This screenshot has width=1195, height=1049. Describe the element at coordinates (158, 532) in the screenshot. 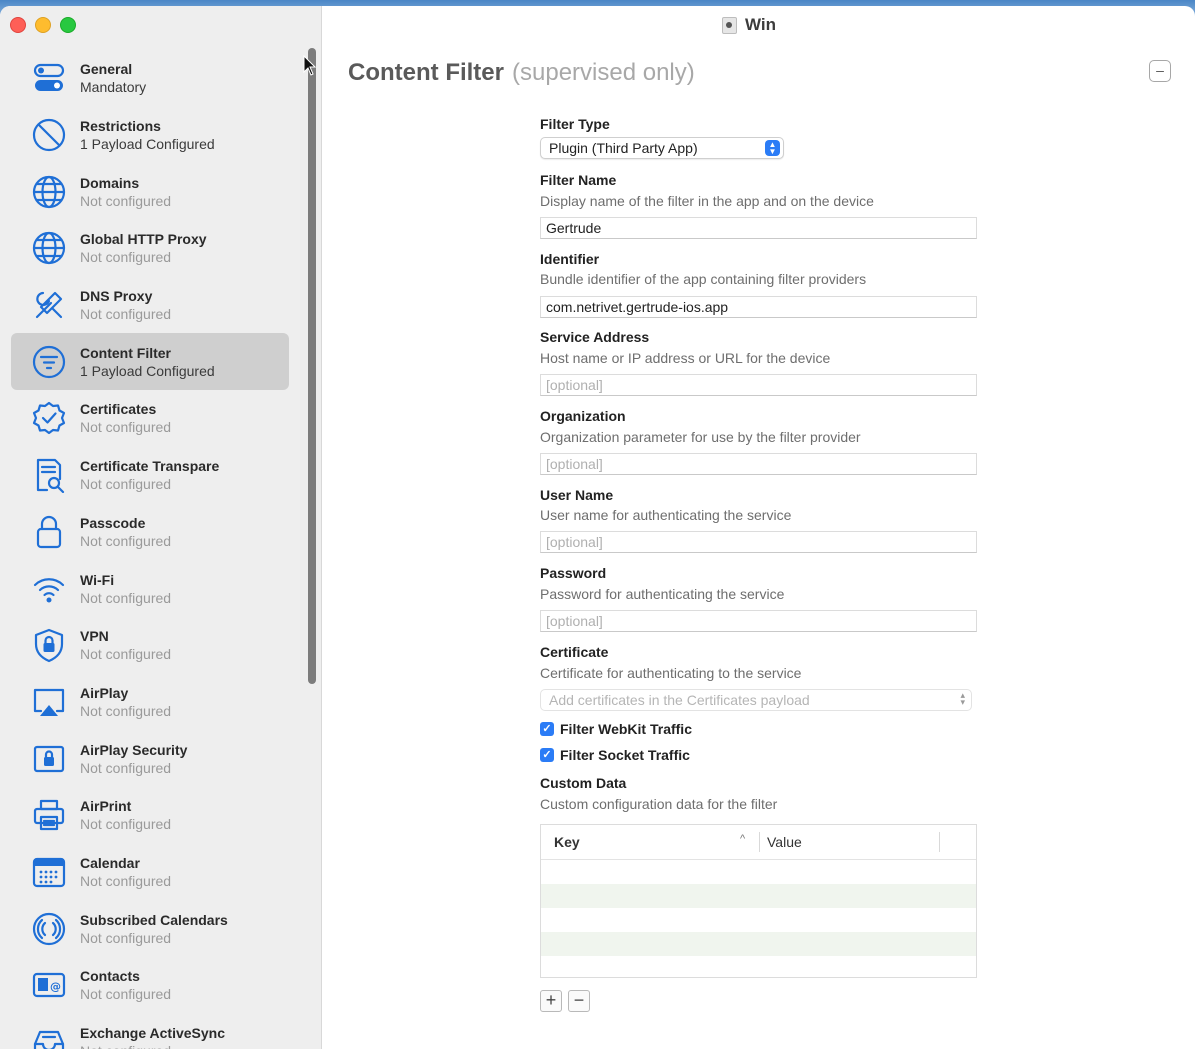

I see `sidebar-item-text: Passcode Not configured` at that location.